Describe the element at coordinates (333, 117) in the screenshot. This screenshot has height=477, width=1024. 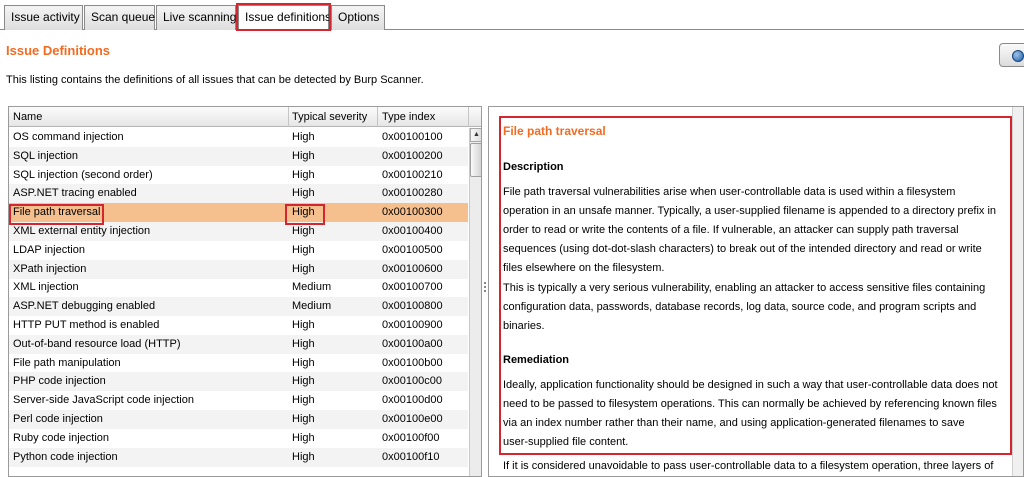
I see `column-header-severity: Typical severity` at that location.